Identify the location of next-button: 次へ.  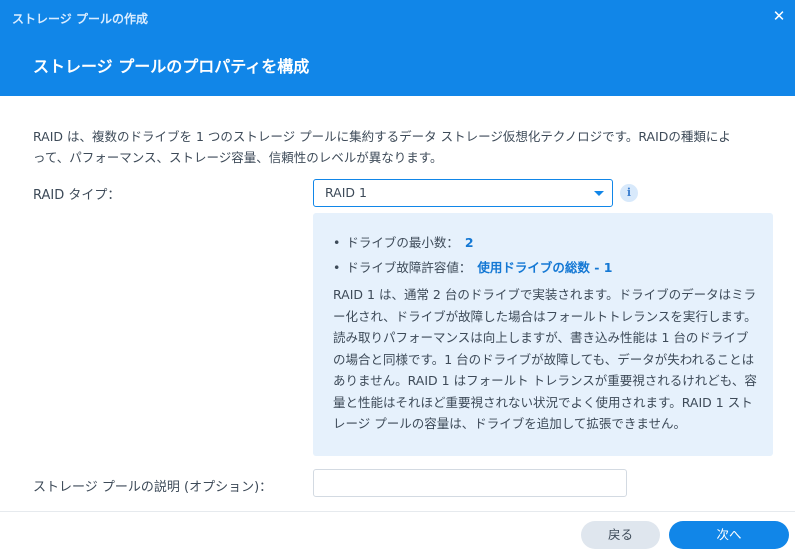
(729, 535).